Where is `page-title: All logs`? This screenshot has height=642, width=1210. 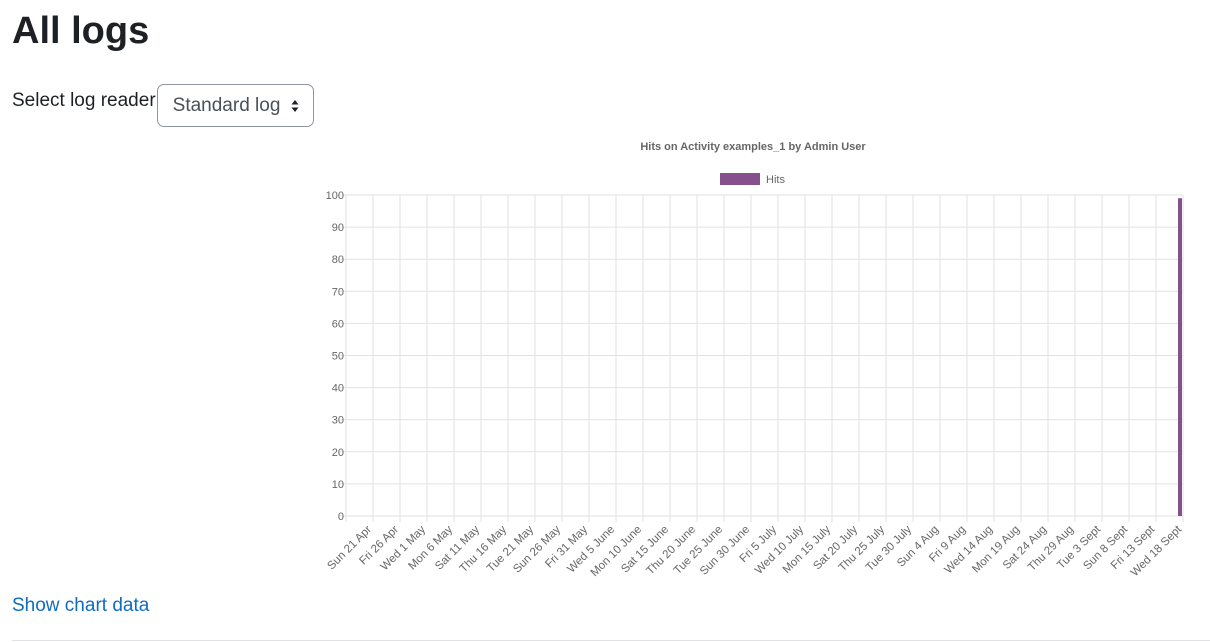 page-title: All logs is located at coordinates (81, 31).